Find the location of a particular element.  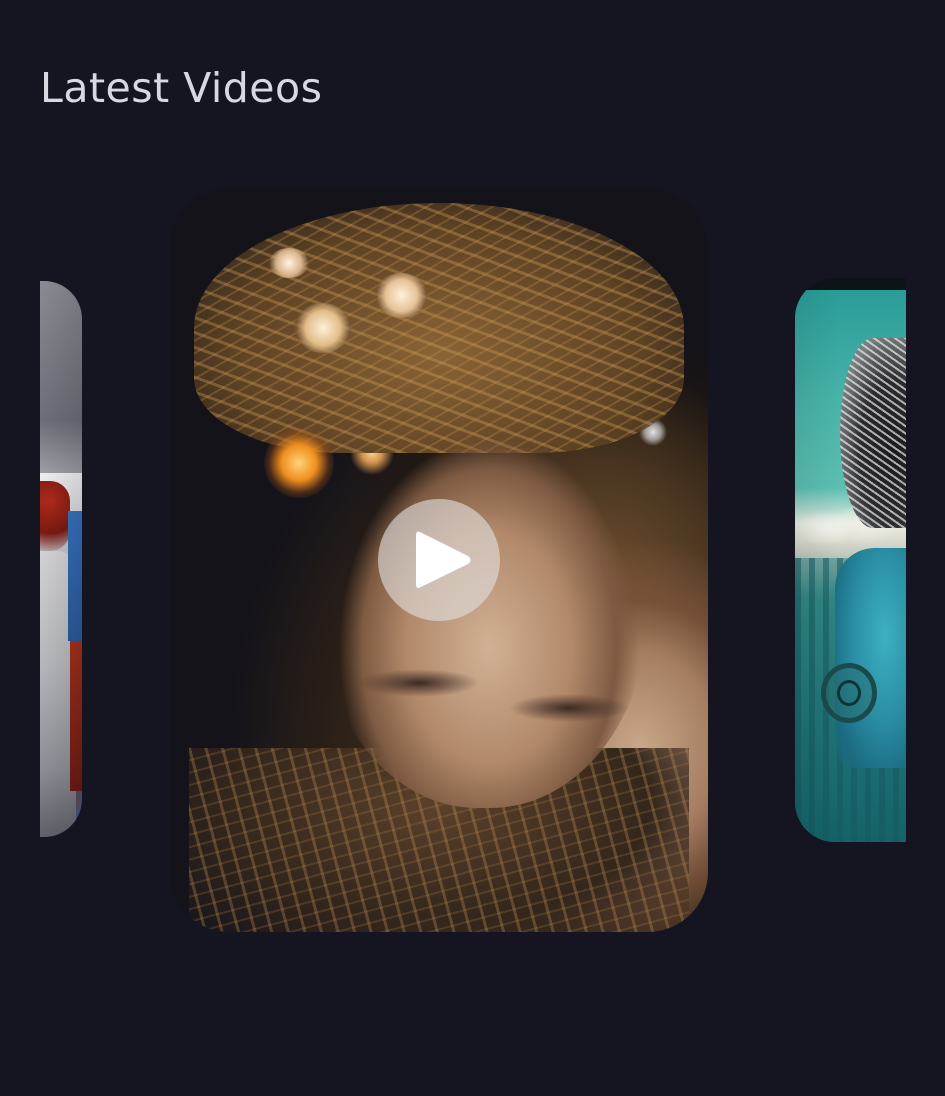

video-card-previous is located at coordinates (61, 559).